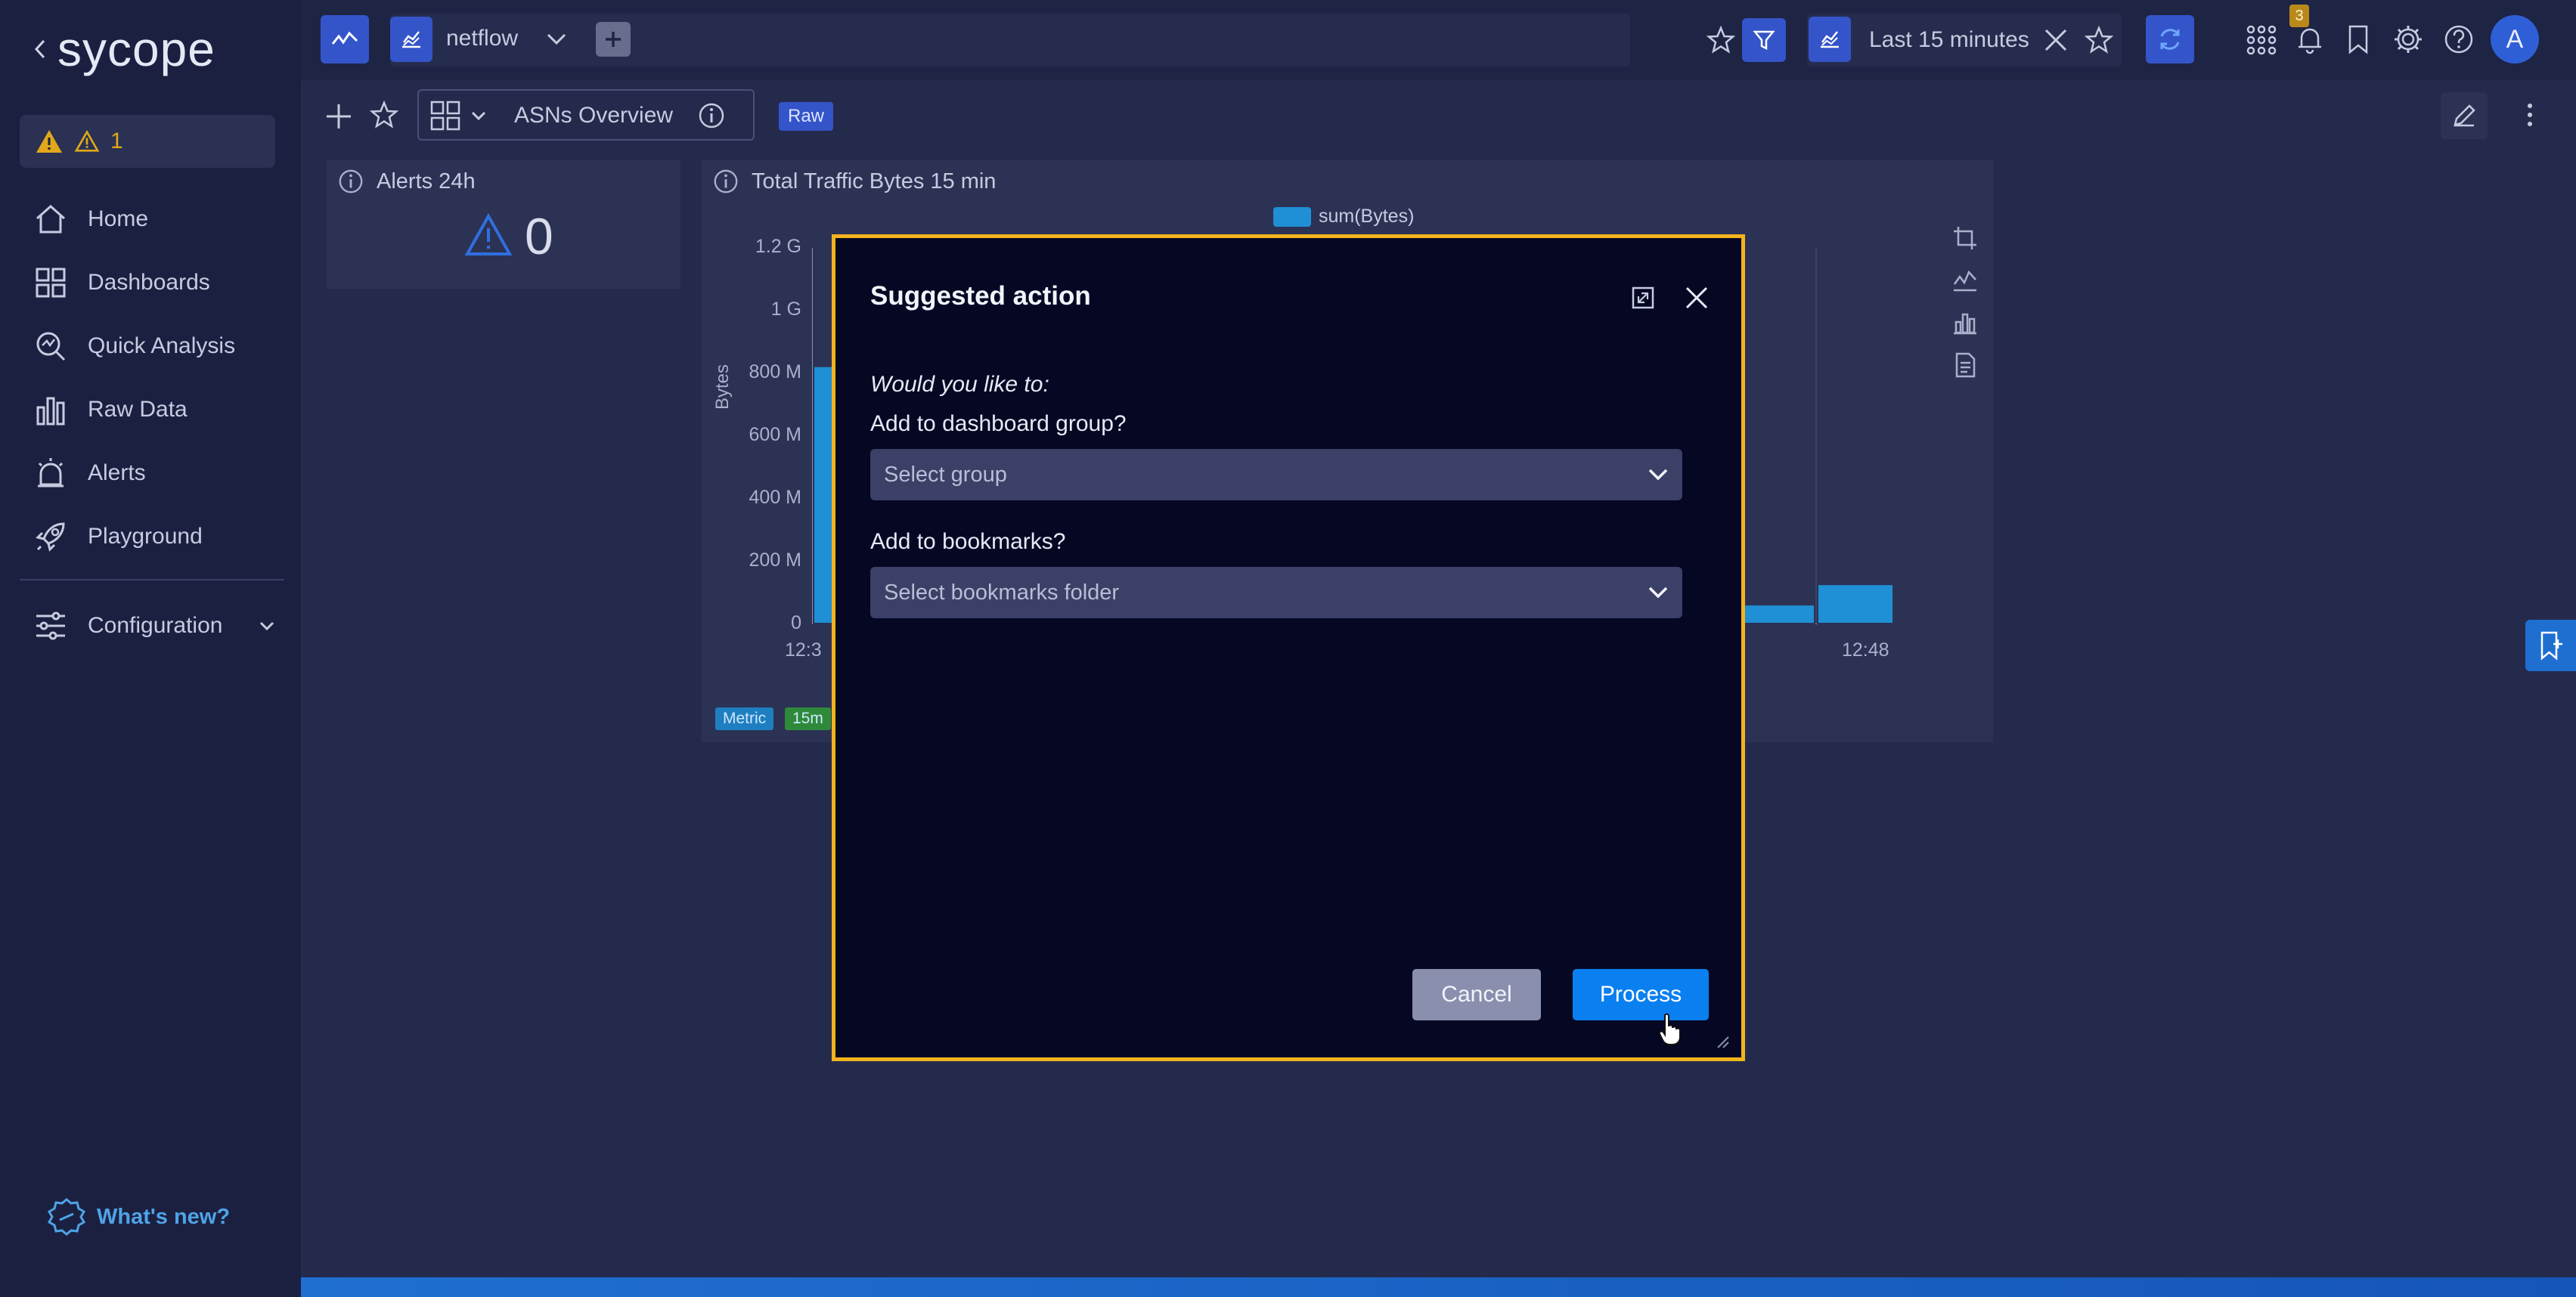  I want to click on group-question: Add to dashboard group?, so click(998, 423).